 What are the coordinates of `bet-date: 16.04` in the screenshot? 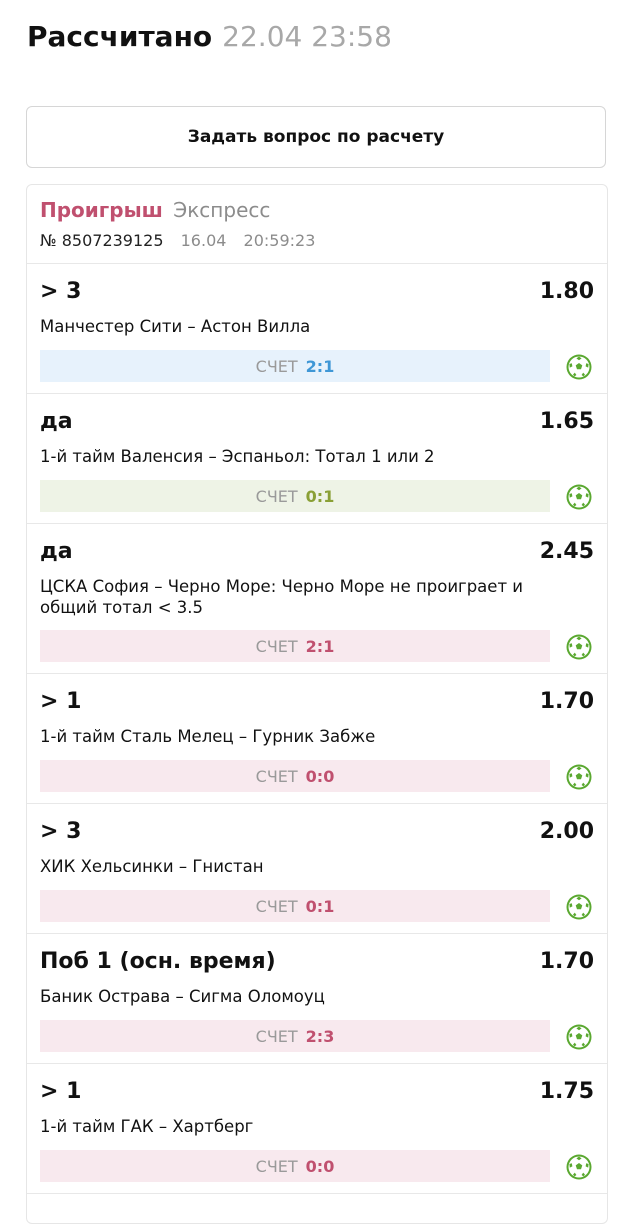 It's located at (203, 240).